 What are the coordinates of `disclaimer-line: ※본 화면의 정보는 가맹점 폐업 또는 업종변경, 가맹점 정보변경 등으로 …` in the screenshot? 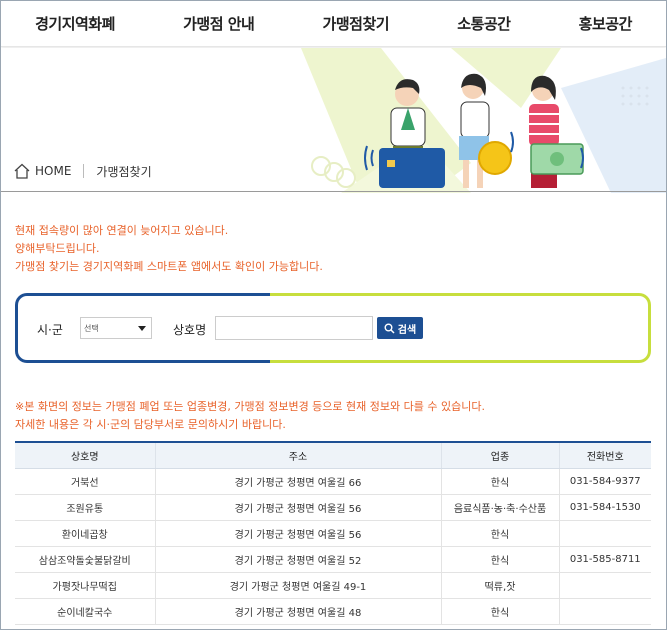 It's located at (250, 406).